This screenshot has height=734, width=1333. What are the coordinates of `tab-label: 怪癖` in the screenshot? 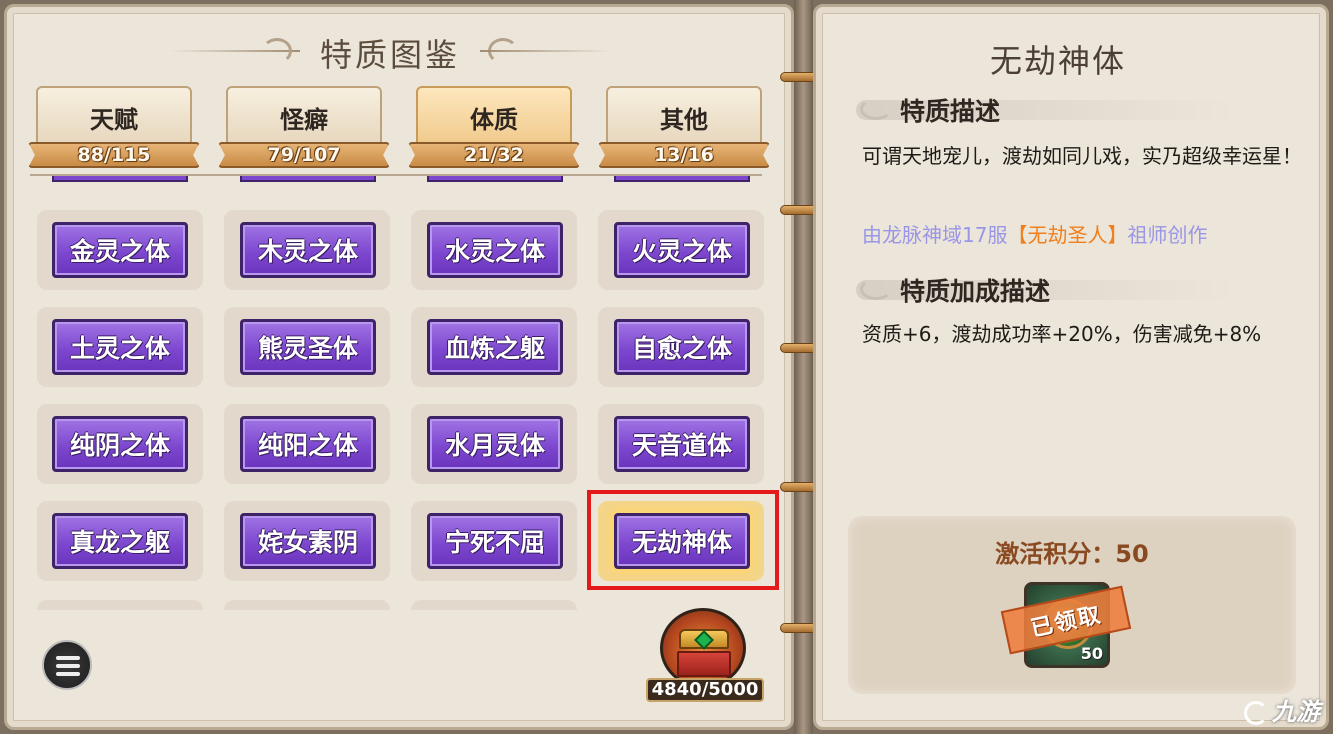 It's located at (304, 120).